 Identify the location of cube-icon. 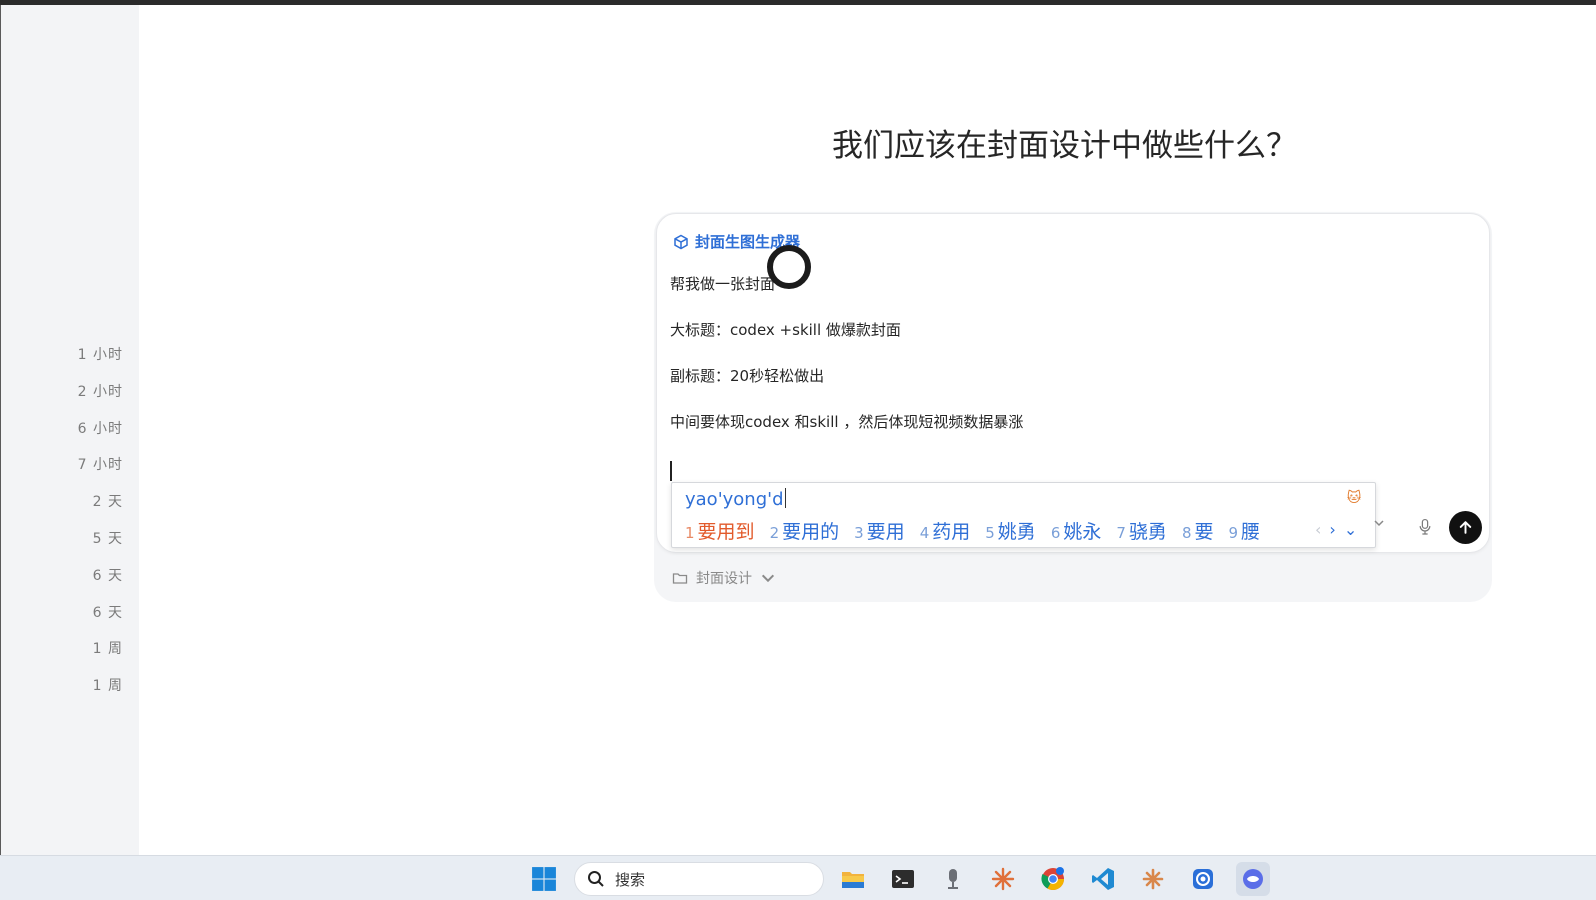
(681, 241).